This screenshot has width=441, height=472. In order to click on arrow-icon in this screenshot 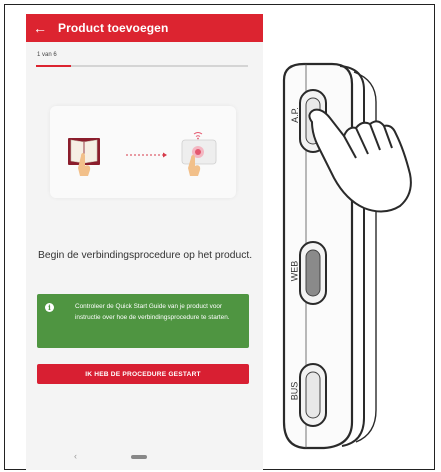, I will do `click(146, 155)`.